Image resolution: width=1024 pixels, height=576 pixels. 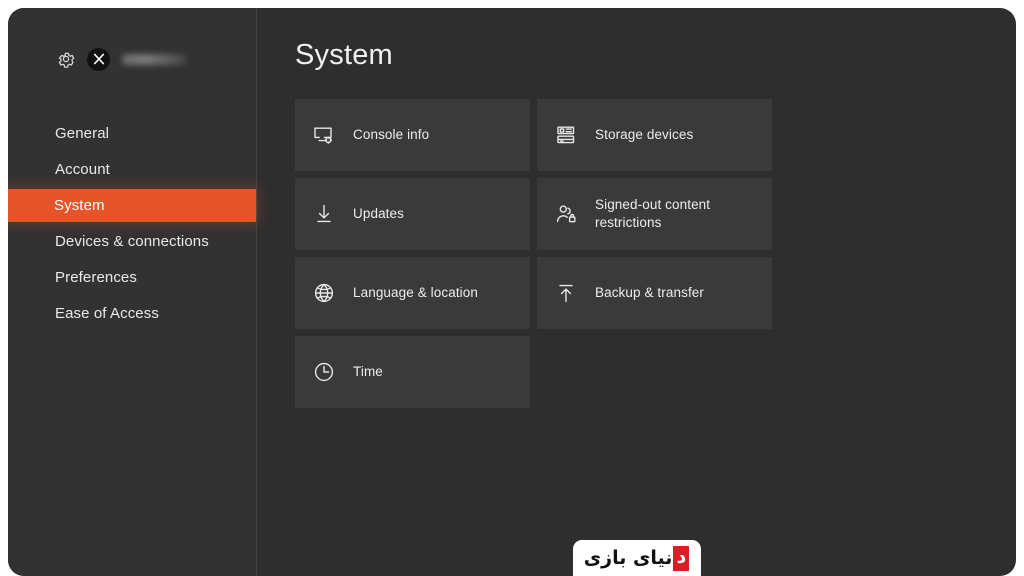 What do you see at coordinates (82, 169) in the screenshot?
I see `sidebar-item-label: Account` at bounding box center [82, 169].